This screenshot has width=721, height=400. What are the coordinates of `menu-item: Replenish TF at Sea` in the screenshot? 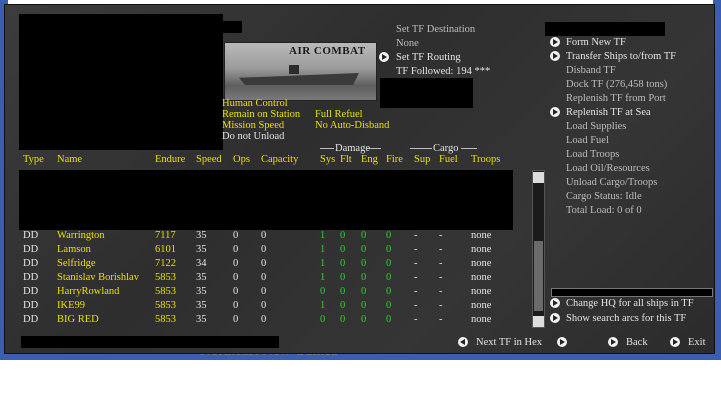 It's located at (608, 112).